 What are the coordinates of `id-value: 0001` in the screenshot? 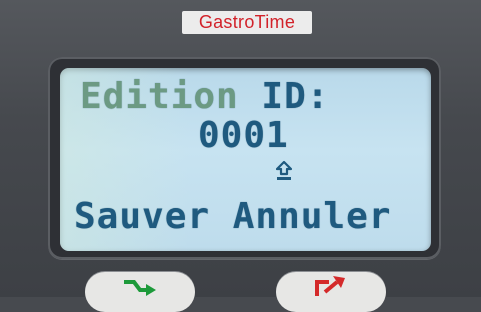 It's located at (243, 135).